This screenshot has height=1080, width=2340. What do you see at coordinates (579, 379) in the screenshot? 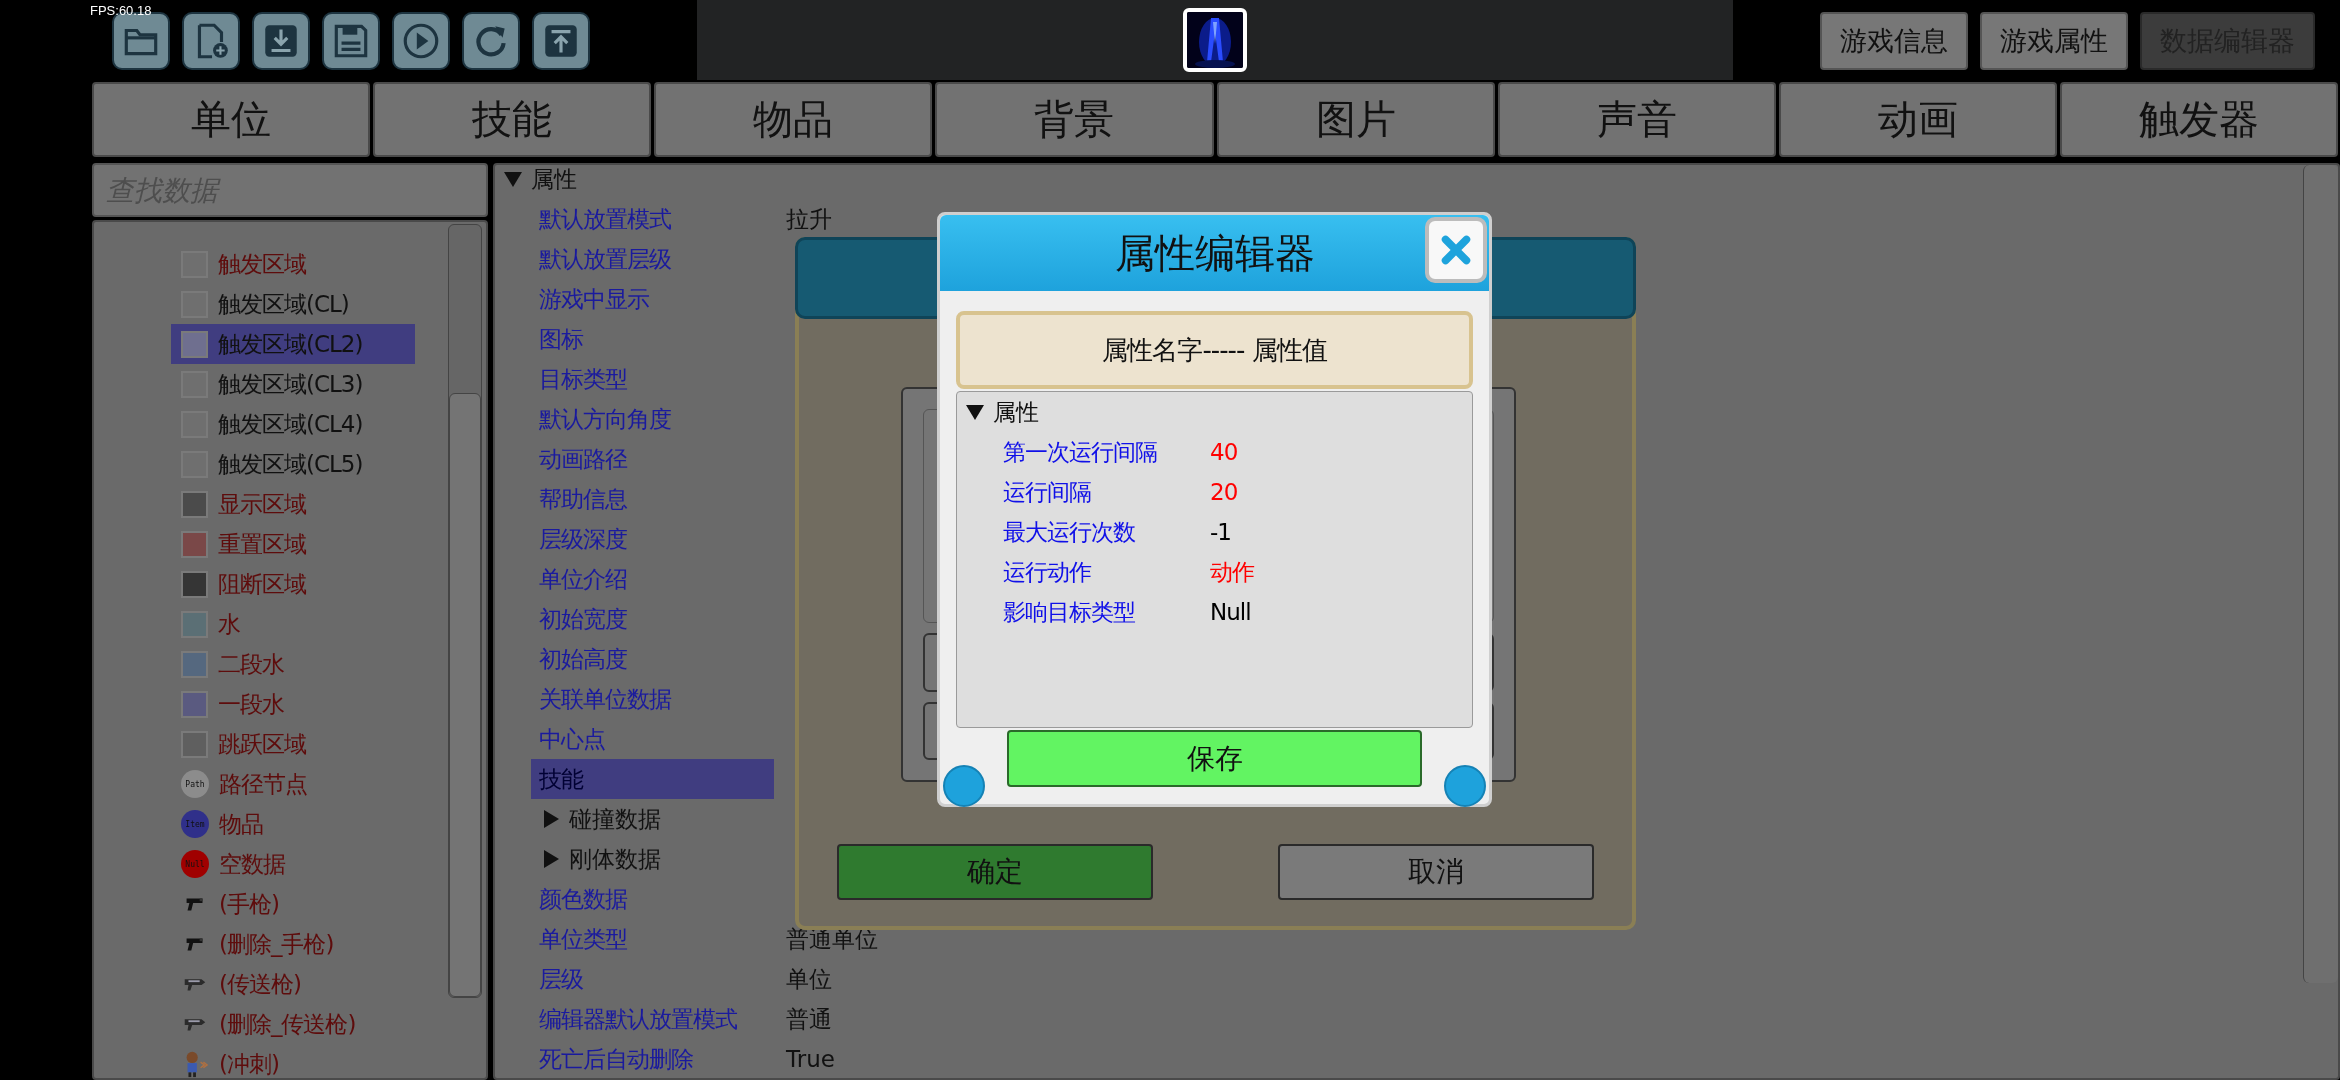
I see `property-name: 目标类型` at bounding box center [579, 379].